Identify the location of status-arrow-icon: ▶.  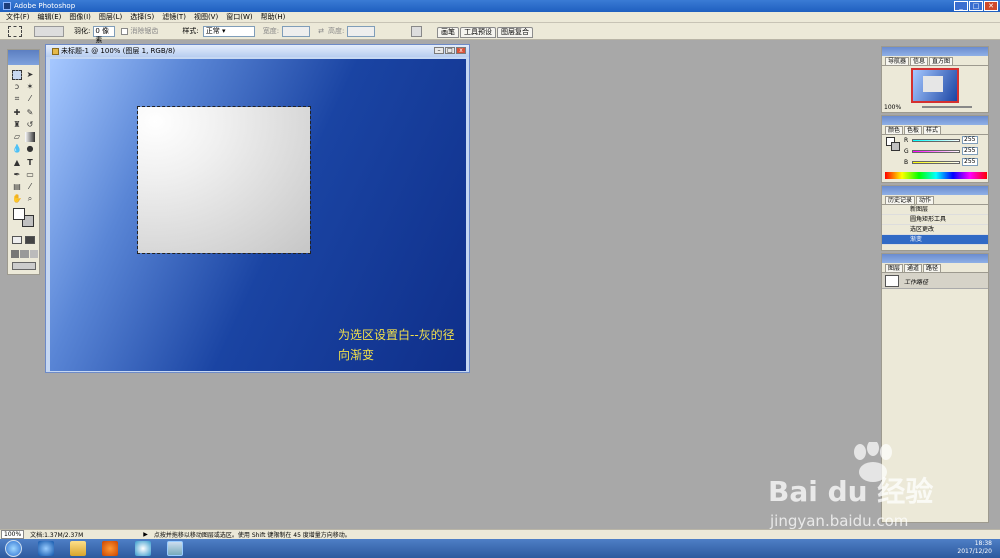
(145, 534).